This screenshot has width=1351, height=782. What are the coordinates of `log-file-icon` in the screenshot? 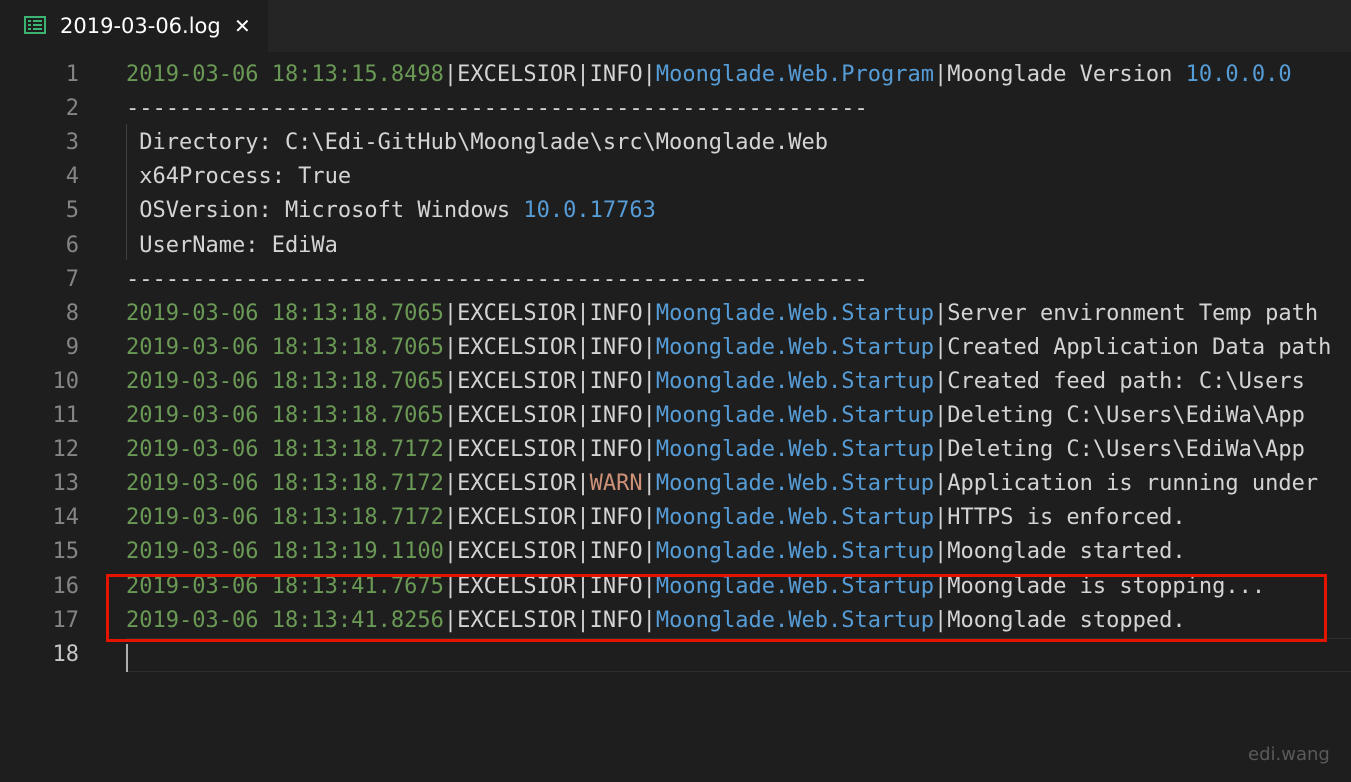 It's located at (35, 25).